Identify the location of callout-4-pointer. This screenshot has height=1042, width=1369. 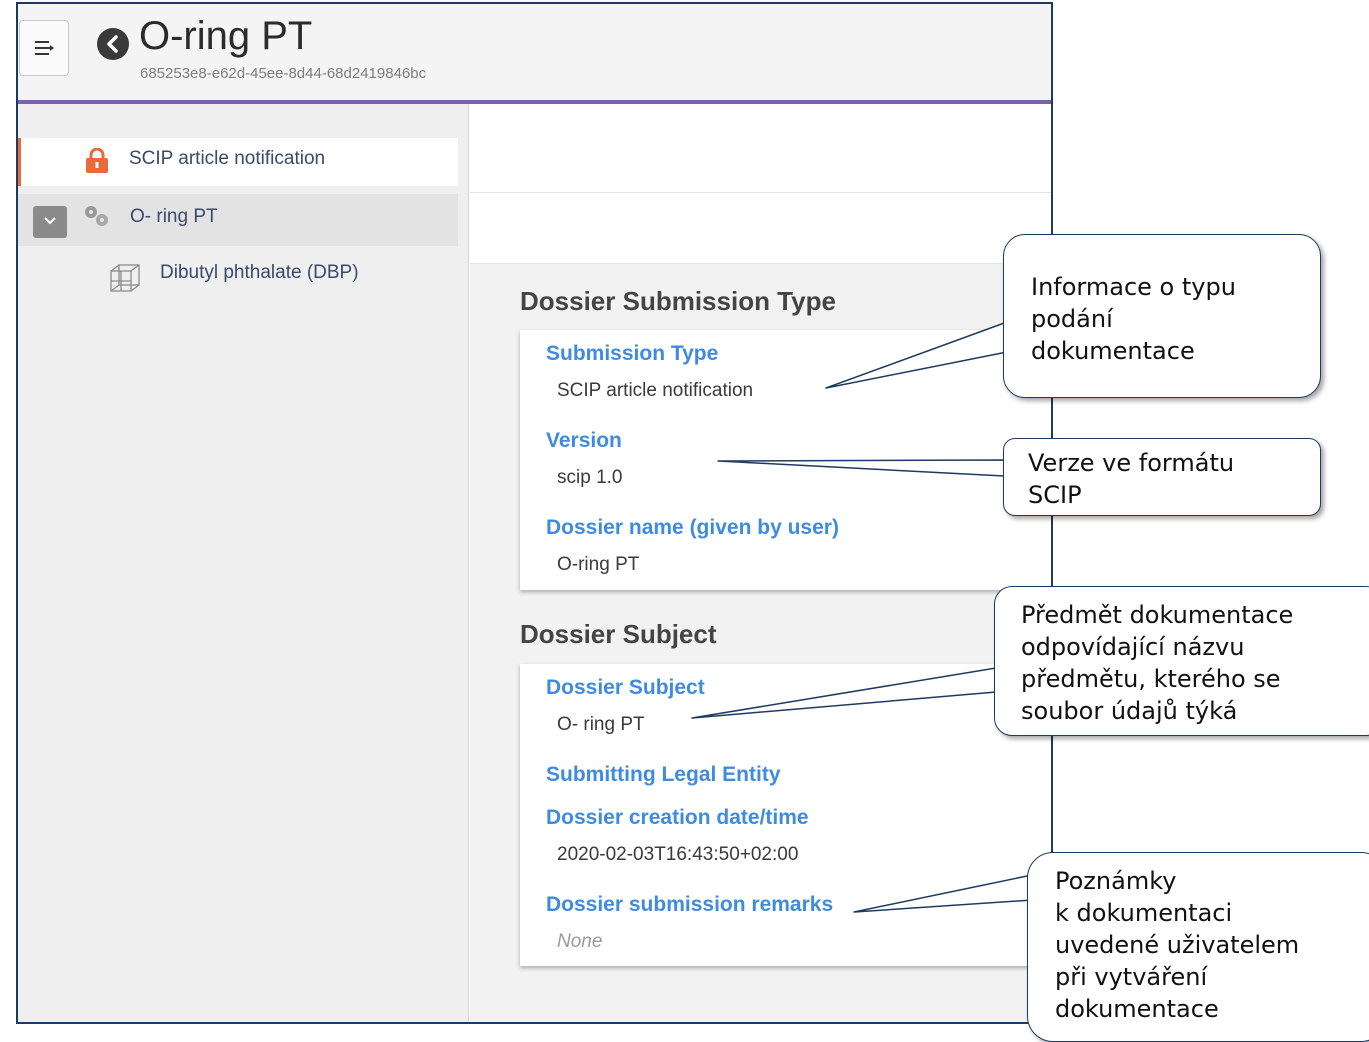
(943, 893).